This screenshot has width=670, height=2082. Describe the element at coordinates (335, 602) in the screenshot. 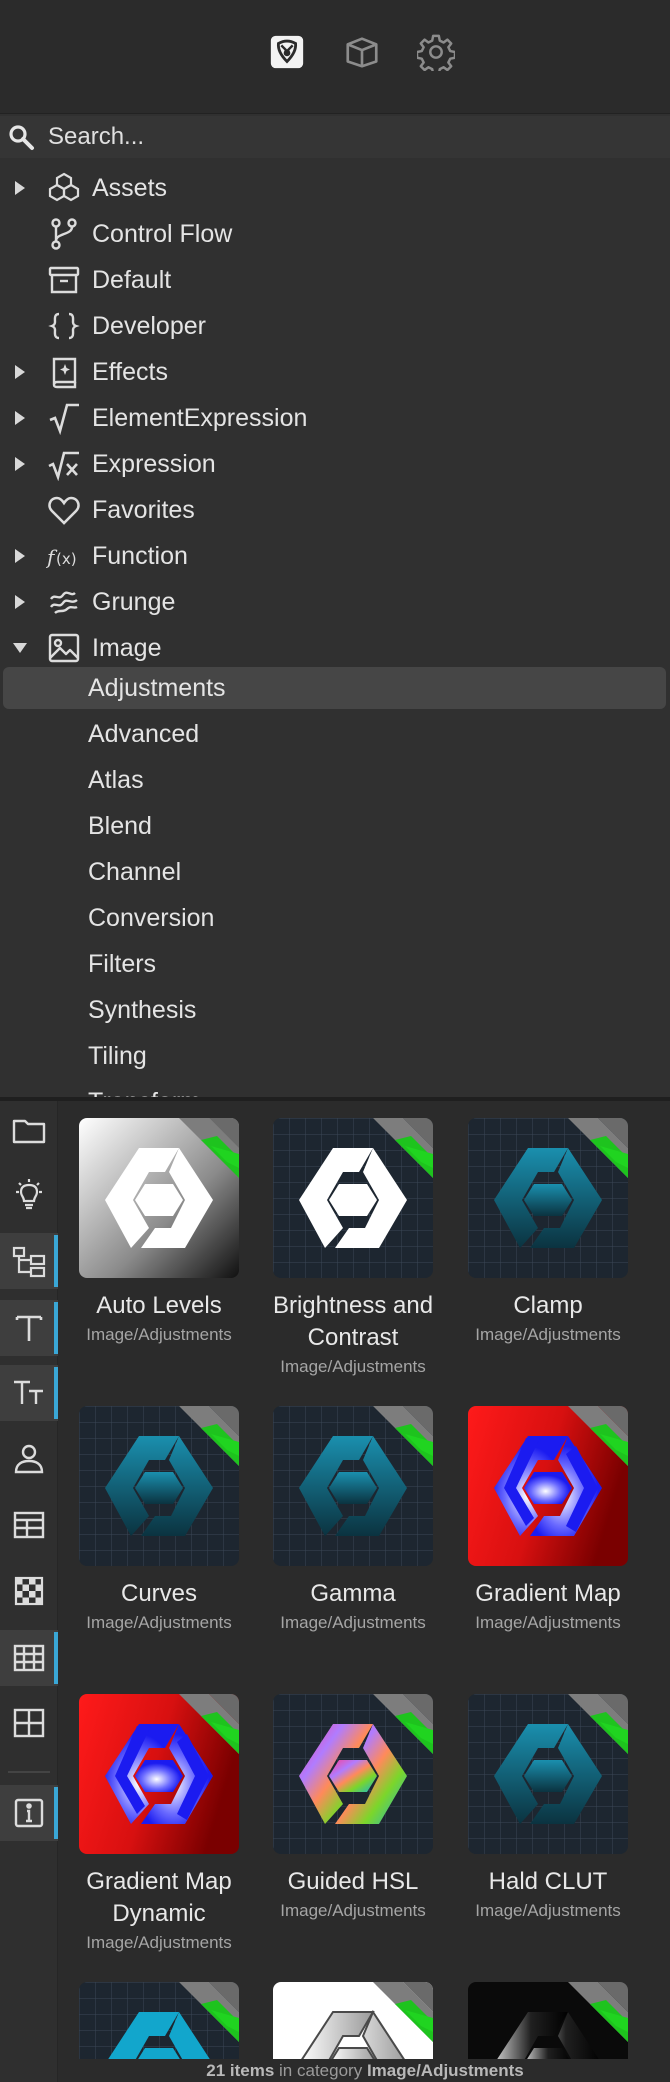

I see `tree-item-grunge: Grunge` at that location.